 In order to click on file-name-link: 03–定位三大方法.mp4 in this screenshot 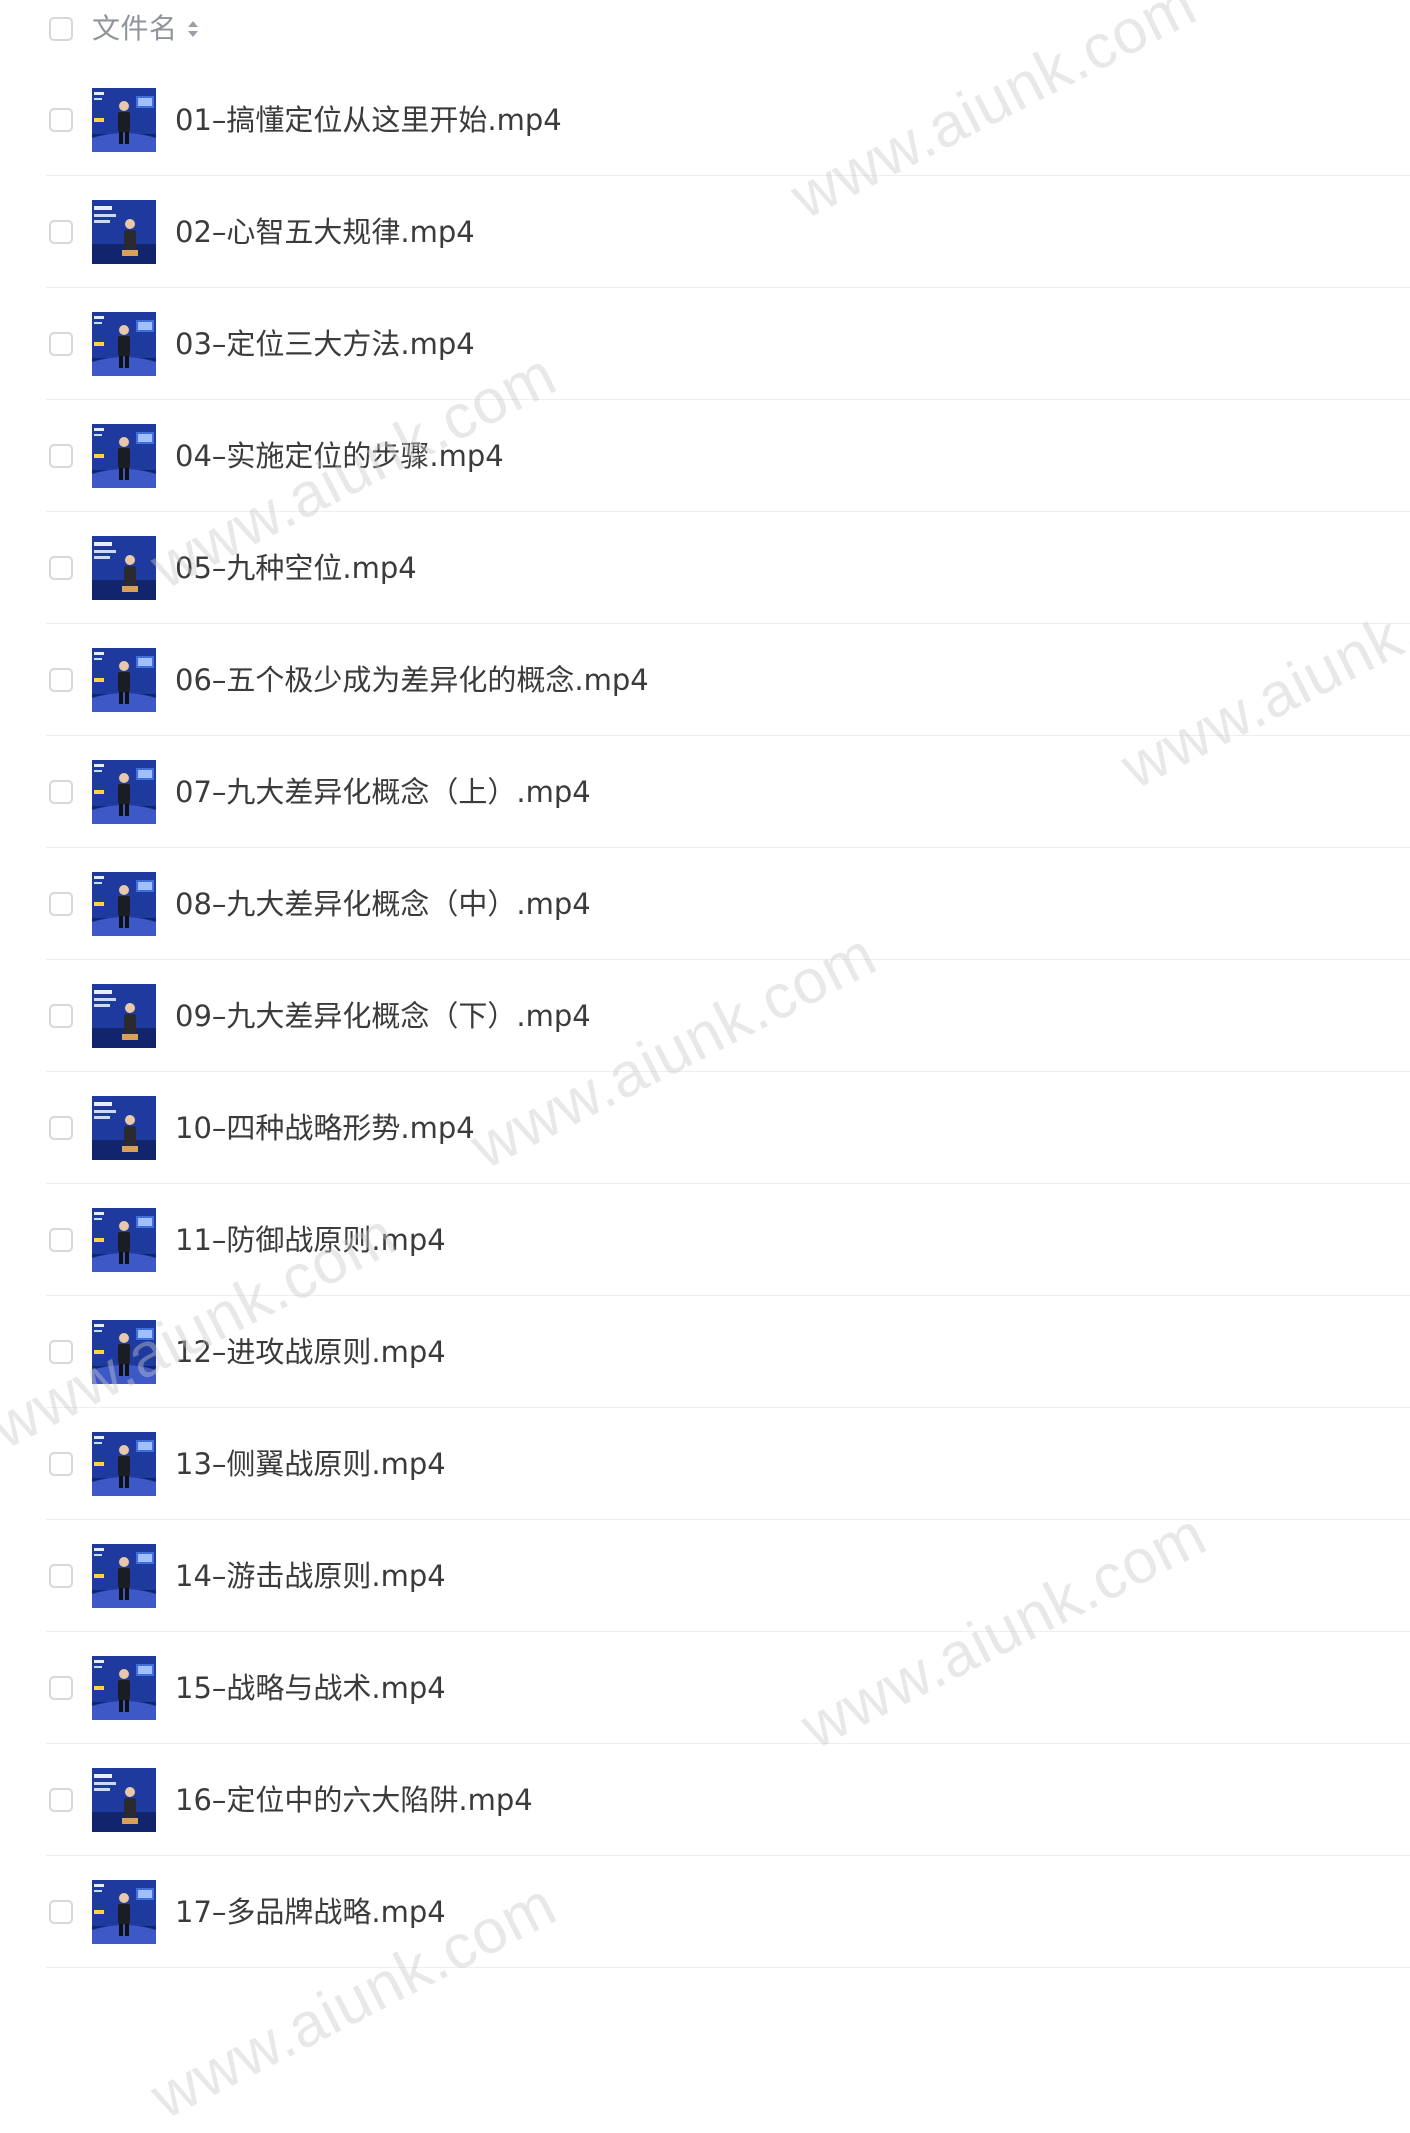, I will do `click(325, 344)`.